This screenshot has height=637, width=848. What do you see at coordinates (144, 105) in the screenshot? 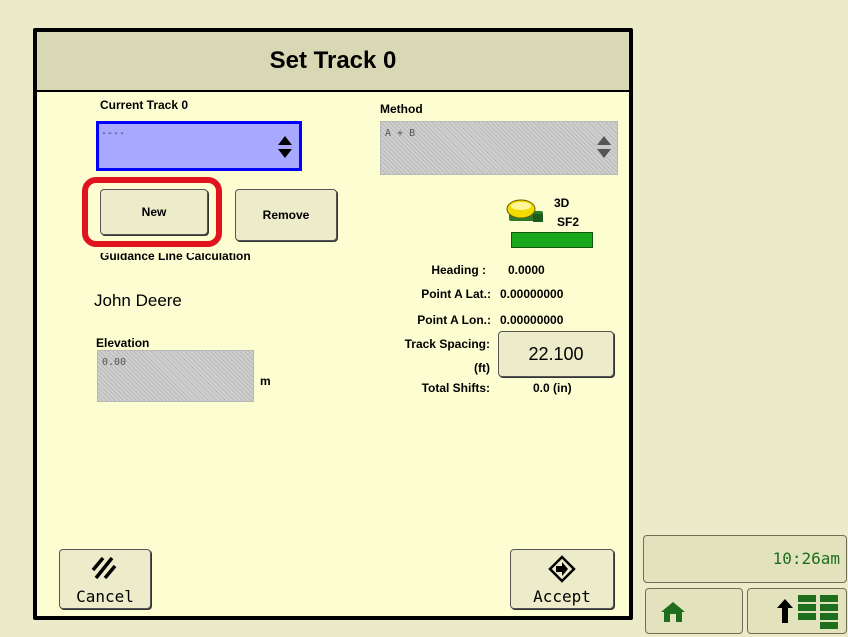
I see `current-track-label: Current Track 0` at bounding box center [144, 105].